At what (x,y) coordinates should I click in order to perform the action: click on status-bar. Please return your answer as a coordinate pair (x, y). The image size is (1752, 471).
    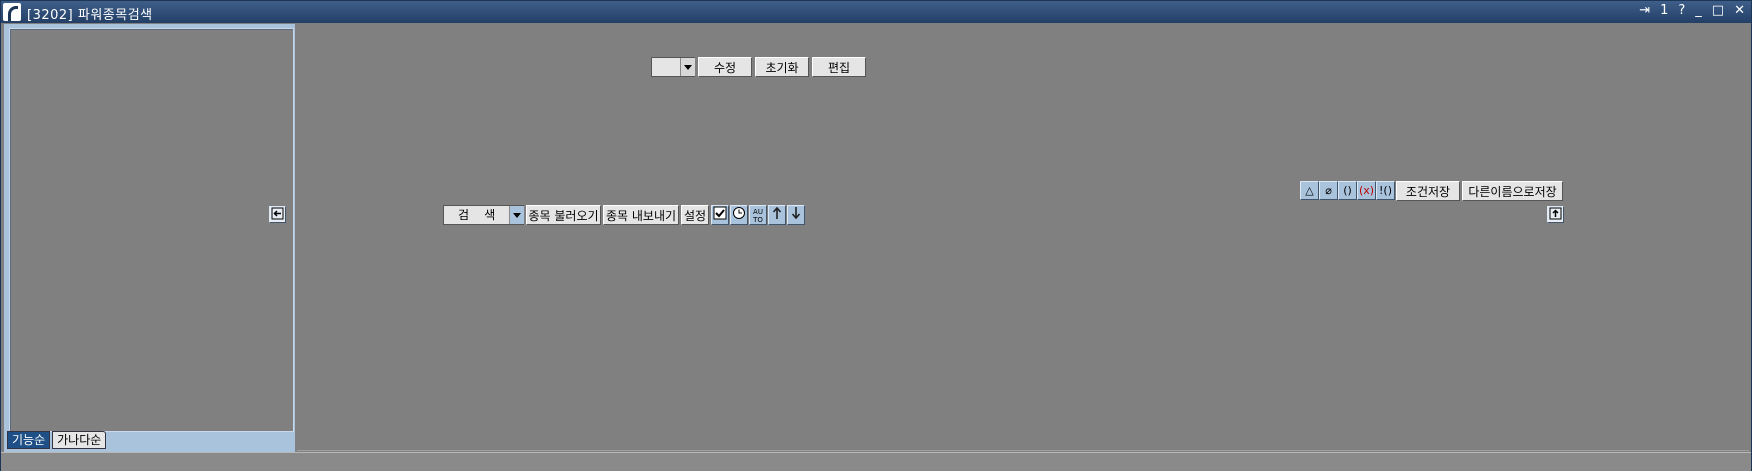
    Looking at the image, I should click on (876, 461).